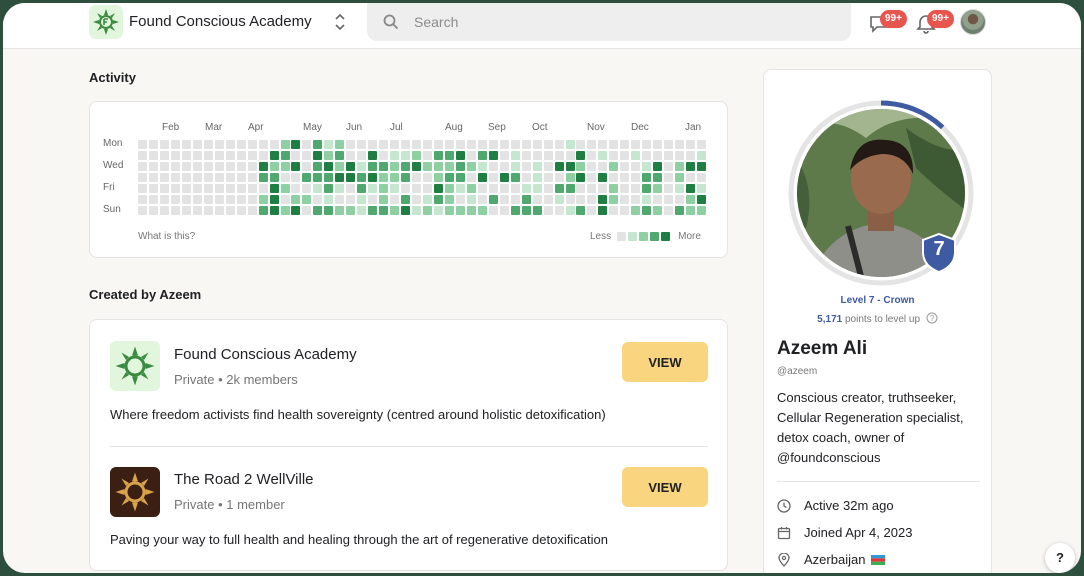  I want to click on group-1-name: Found Conscious Academy, so click(265, 354).